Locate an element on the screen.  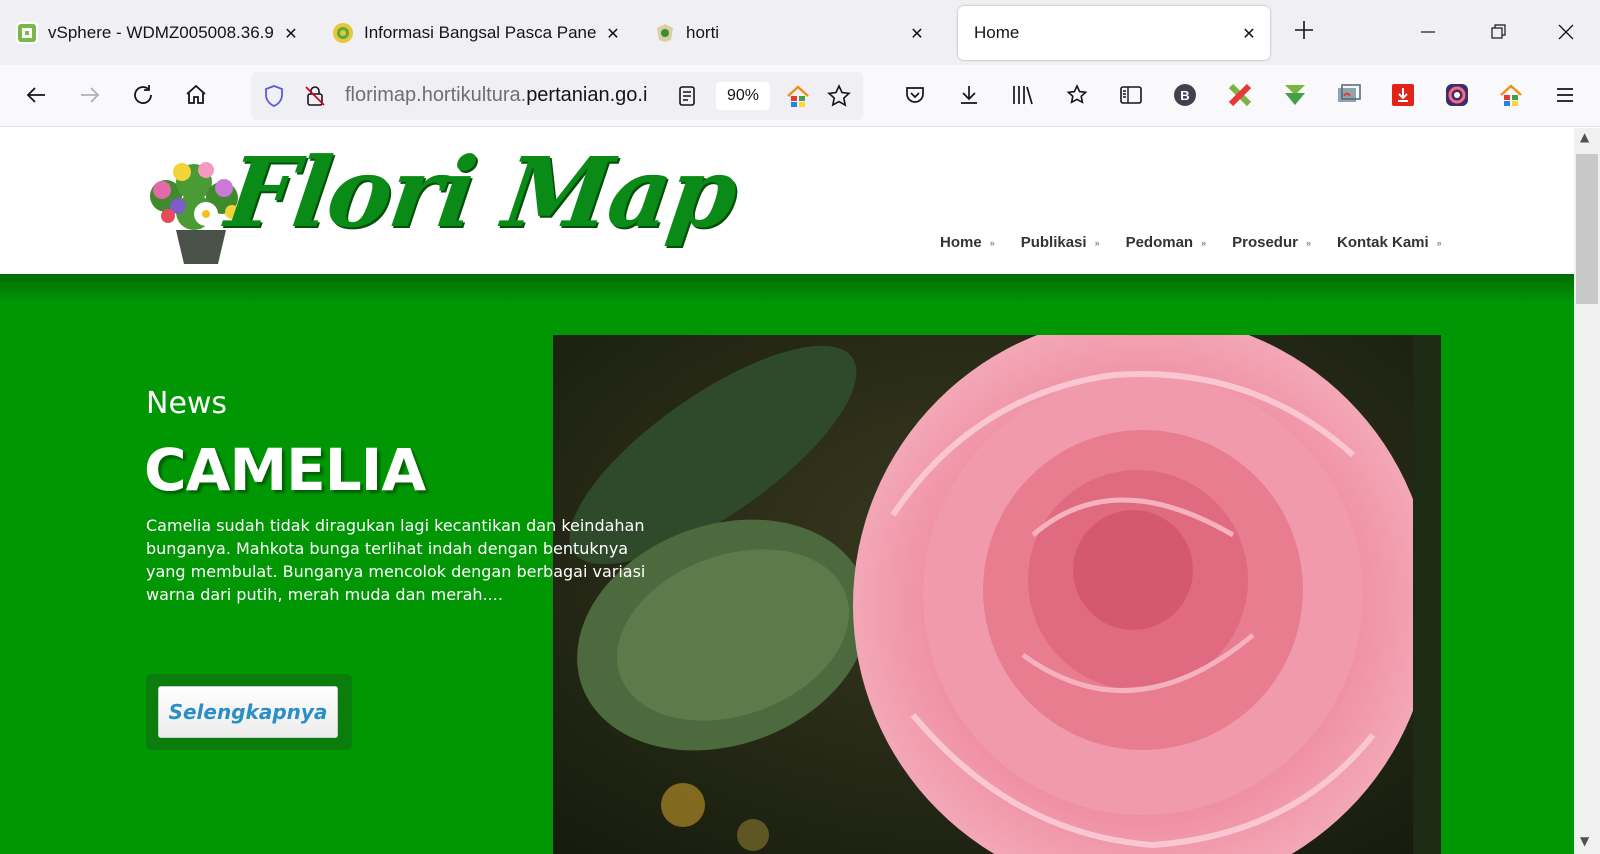
url-text: florimap.hortikultura.pertanian.go.i is located at coordinates (510, 95).